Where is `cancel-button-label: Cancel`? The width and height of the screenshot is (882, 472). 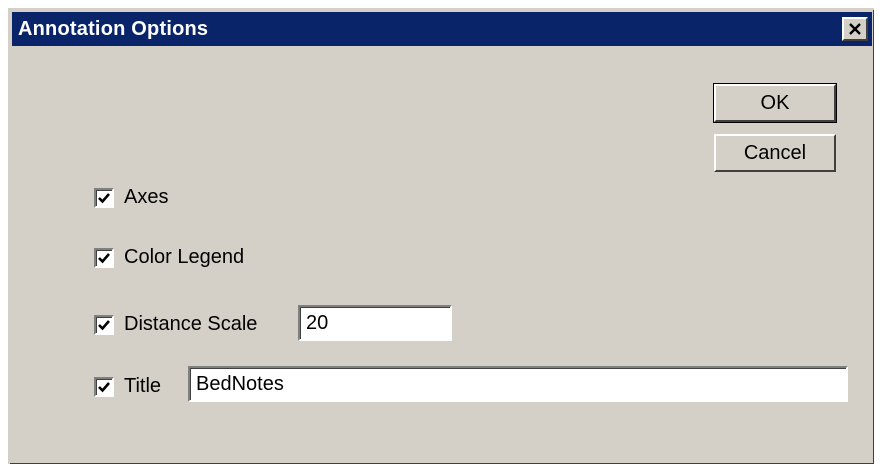 cancel-button-label: Cancel is located at coordinates (775, 152).